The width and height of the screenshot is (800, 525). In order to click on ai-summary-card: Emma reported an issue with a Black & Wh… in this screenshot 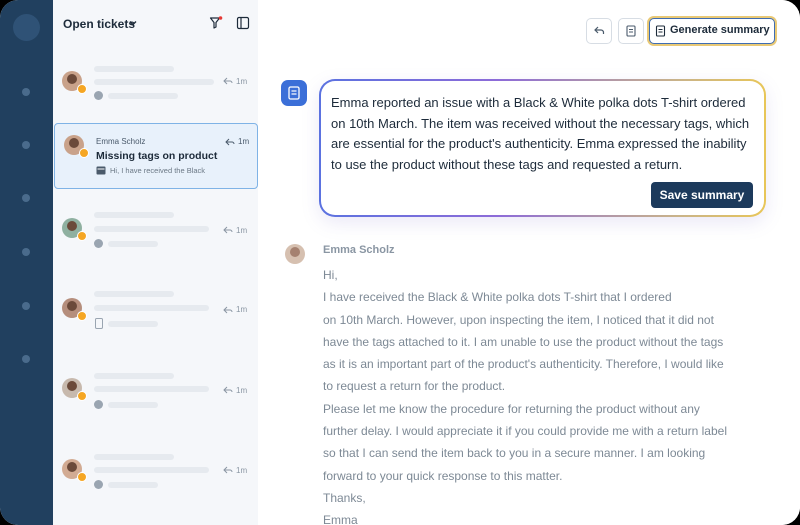, I will do `click(542, 148)`.